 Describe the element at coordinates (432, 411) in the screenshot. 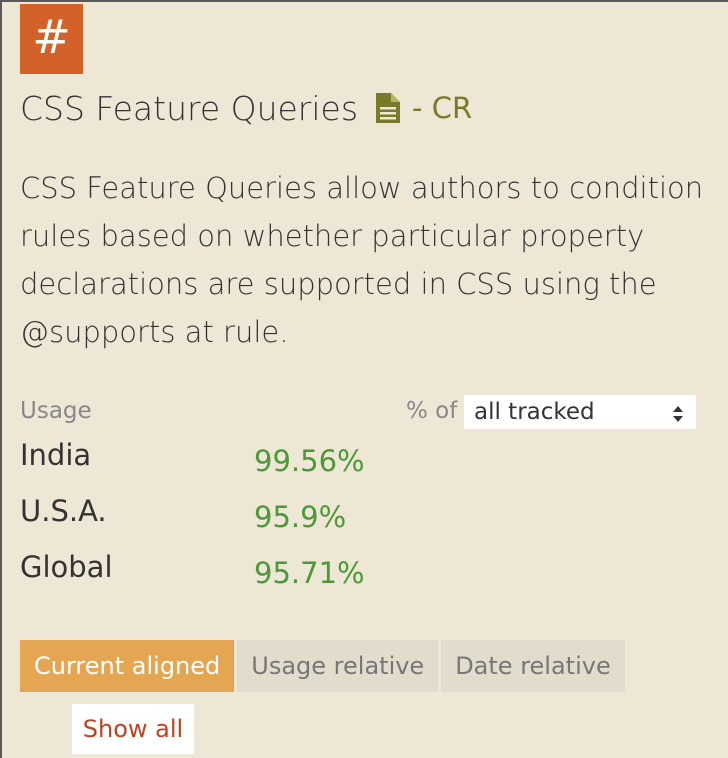

I see `percent-of-label: % of` at that location.